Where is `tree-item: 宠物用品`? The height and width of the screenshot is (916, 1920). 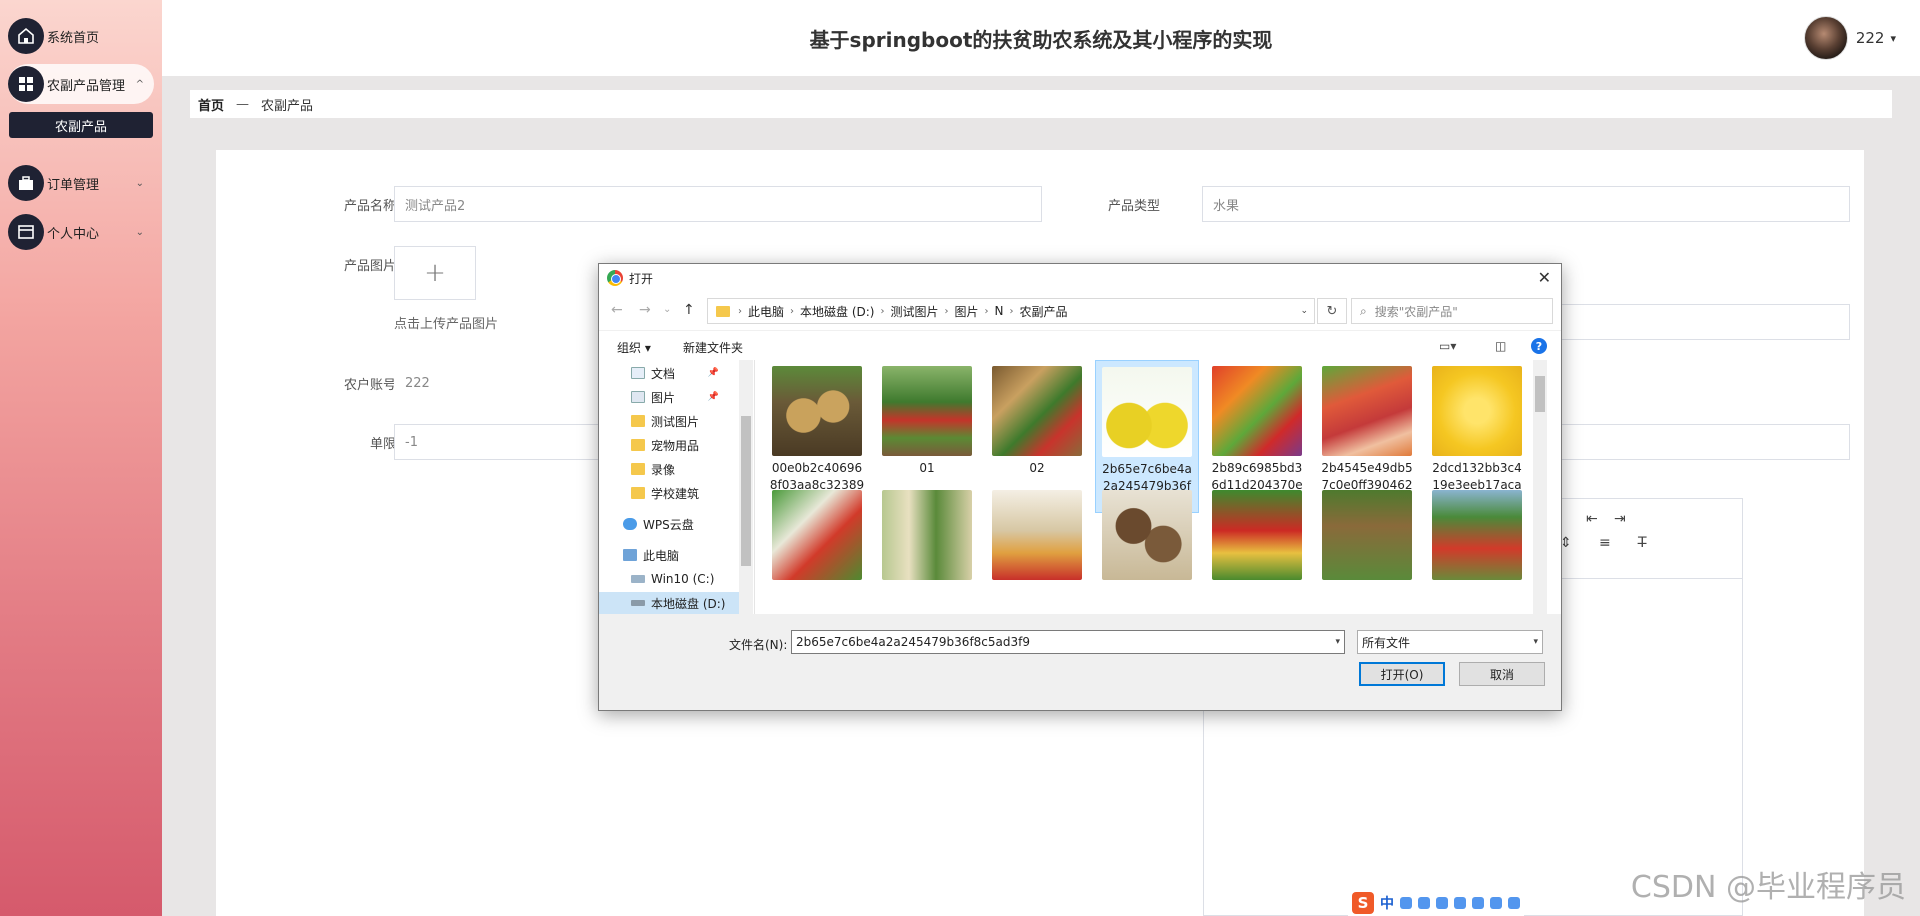 tree-item: 宠物用品 is located at coordinates (665, 445).